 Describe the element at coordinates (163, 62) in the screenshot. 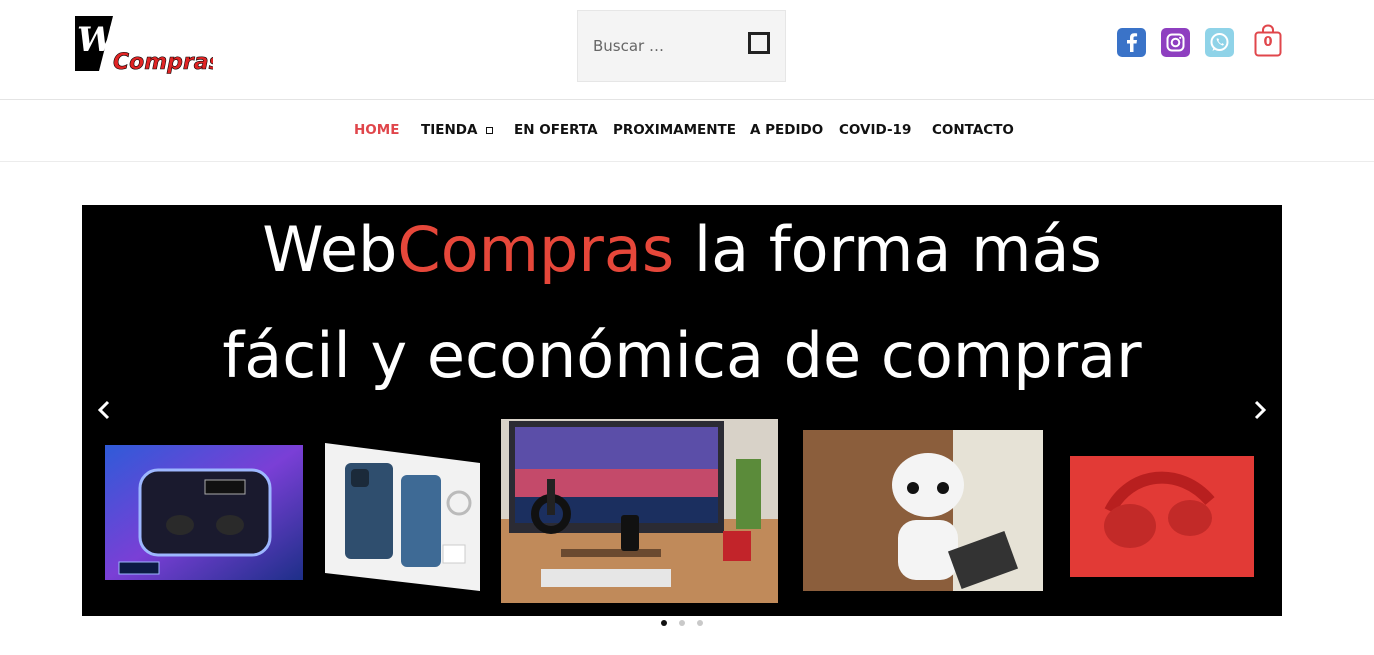

I see `logo-word2: Compras` at that location.